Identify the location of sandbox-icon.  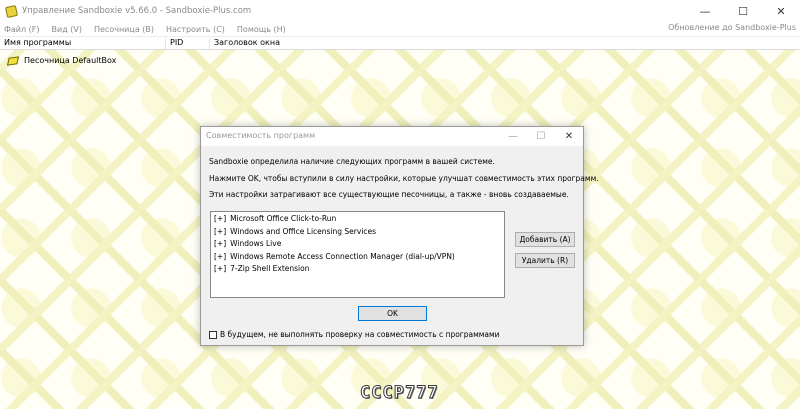
(13, 60).